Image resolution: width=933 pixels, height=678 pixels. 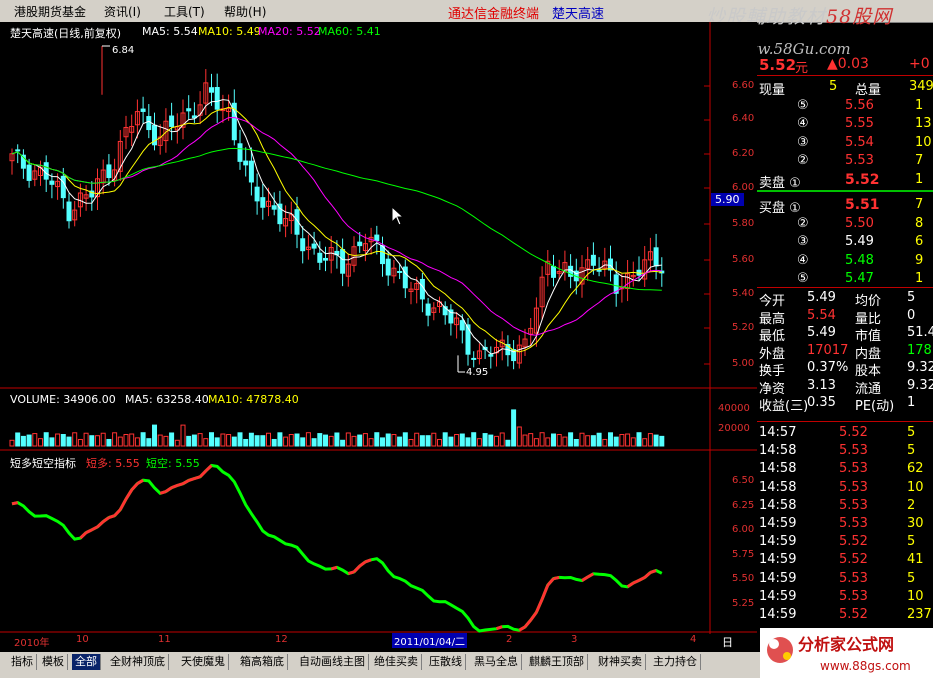 What do you see at coordinates (574, 639) in the screenshot?
I see `x-axis-label: 3` at bounding box center [574, 639].